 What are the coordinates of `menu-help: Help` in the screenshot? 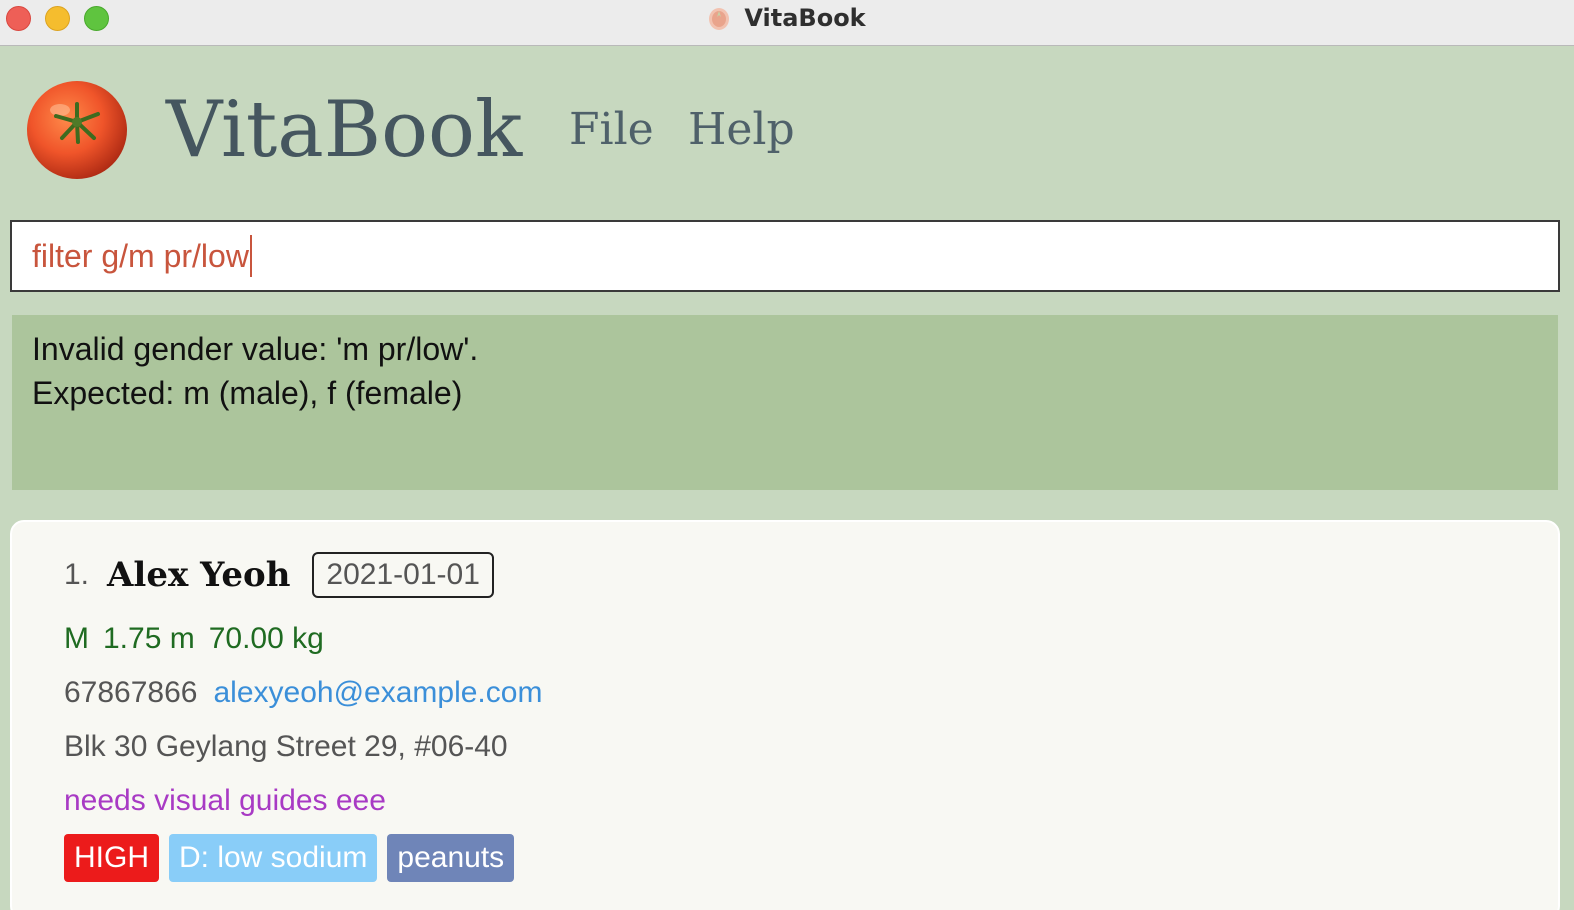 It's located at (741, 130).